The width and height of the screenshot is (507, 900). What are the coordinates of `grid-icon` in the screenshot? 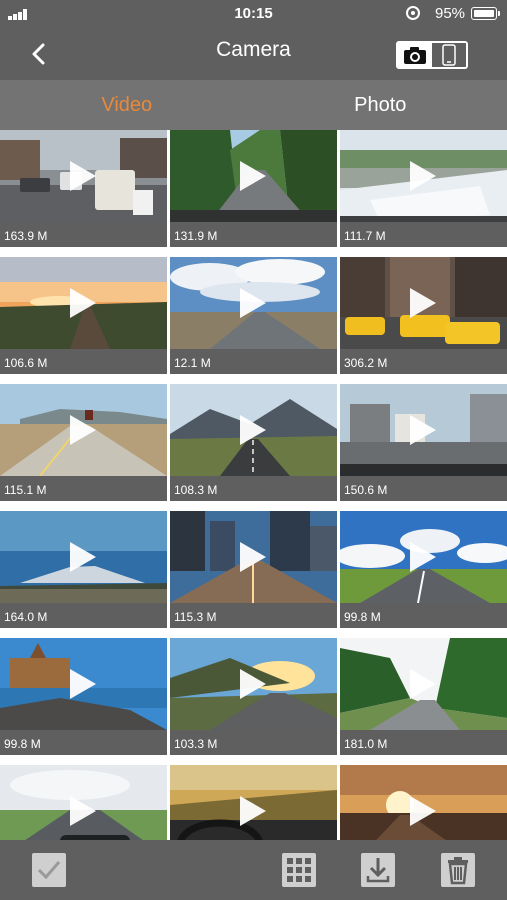 It's located at (299, 870).